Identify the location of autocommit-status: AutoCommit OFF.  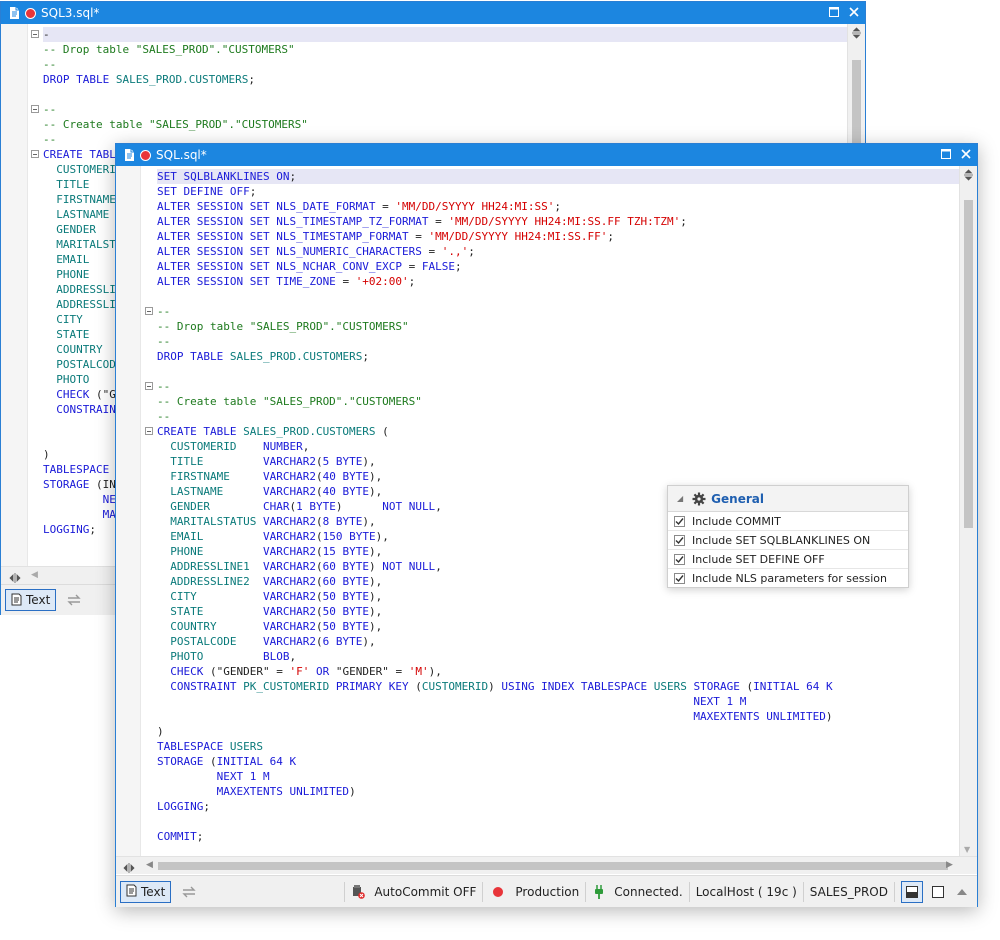
(425, 892).